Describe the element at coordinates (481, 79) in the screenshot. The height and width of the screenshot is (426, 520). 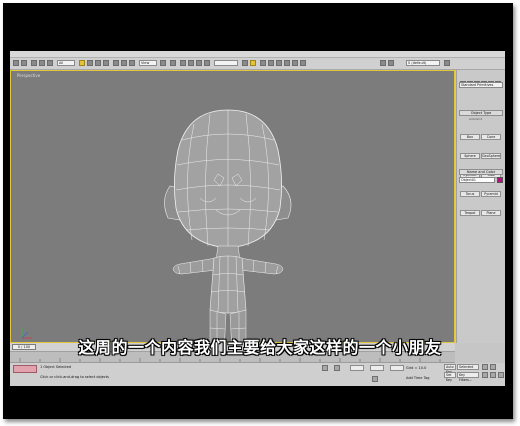
I see `command-panel-tabs` at that location.